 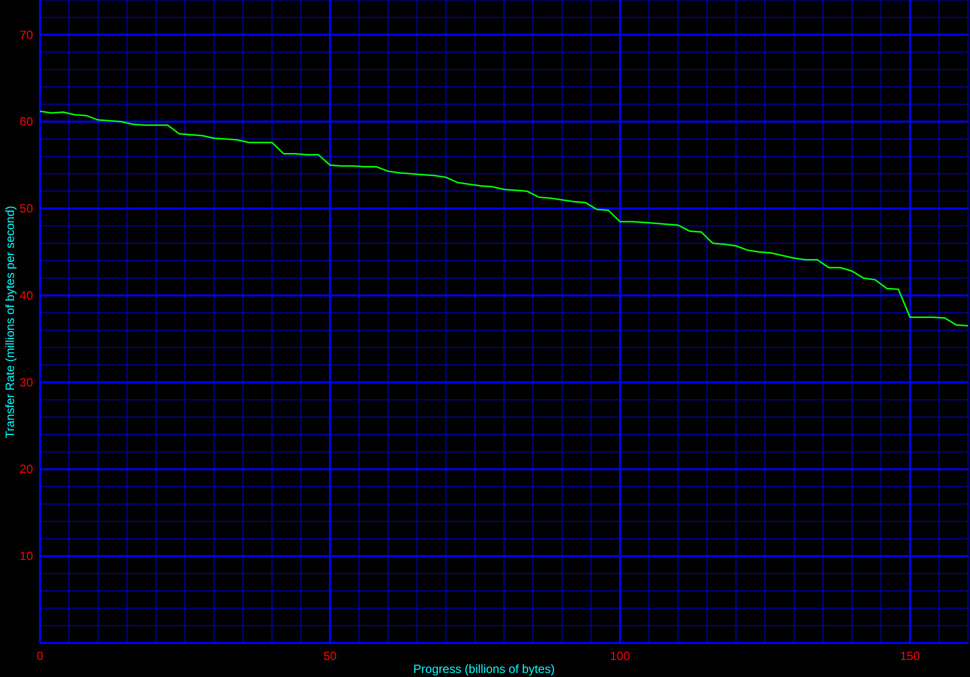 I want to click on x-tick-label: 150, so click(x=910, y=656).